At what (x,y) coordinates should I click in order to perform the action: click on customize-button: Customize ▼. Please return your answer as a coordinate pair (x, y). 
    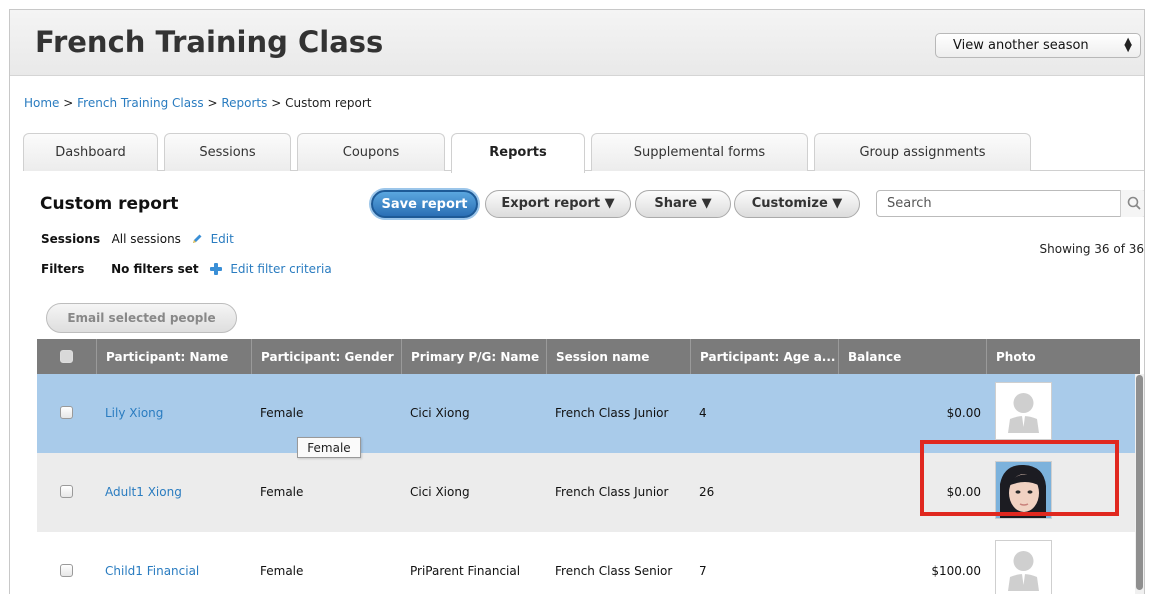
    Looking at the image, I should click on (797, 204).